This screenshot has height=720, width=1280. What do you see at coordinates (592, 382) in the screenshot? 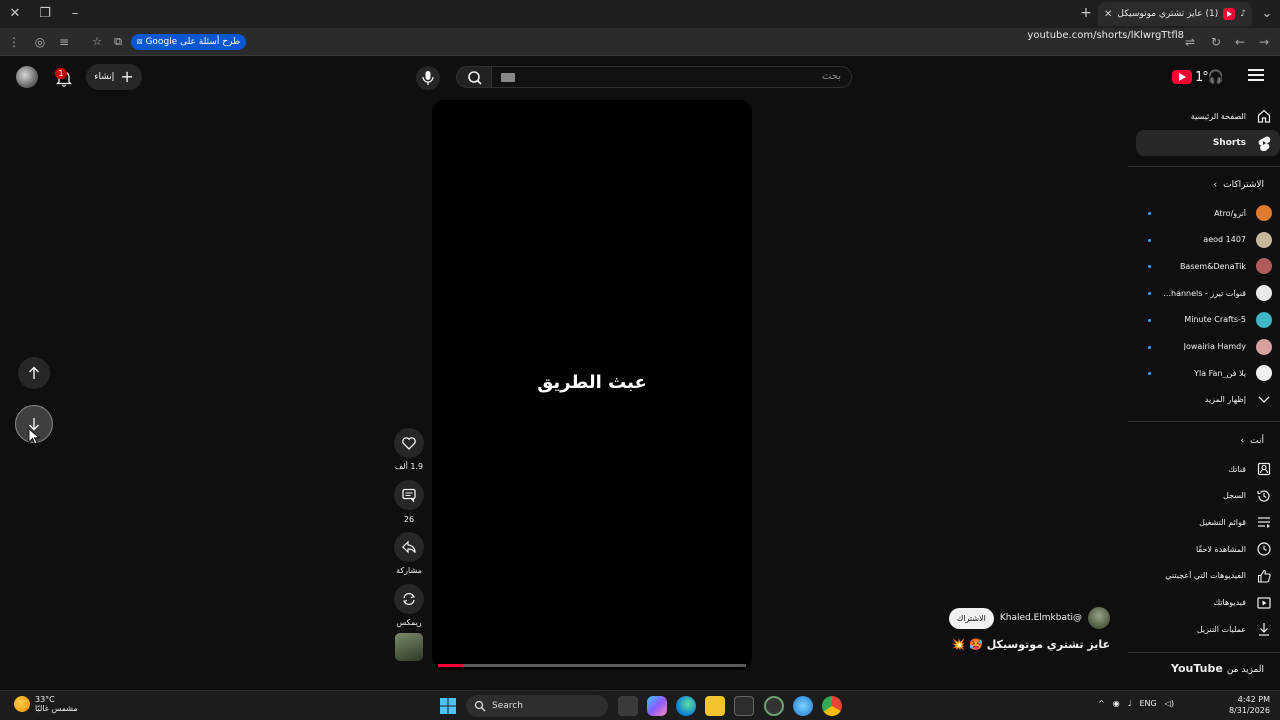
I see `video-overlay-text: عبث الطريق` at bounding box center [592, 382].